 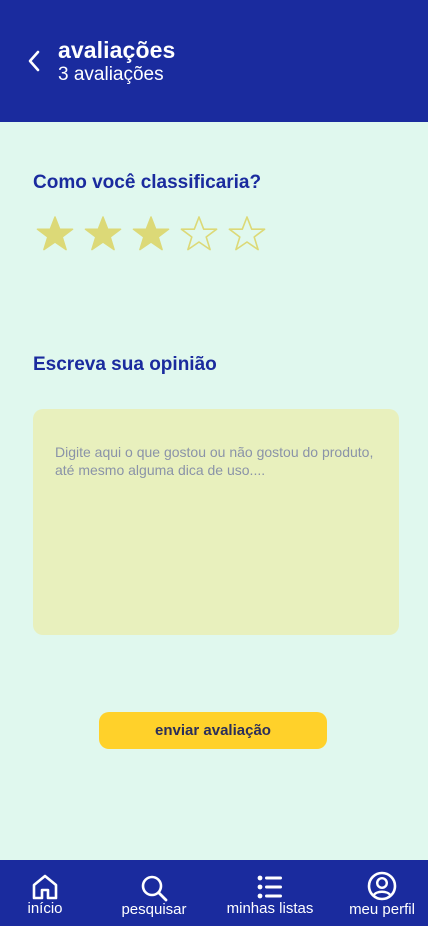 What do you see at coordinates (269, 887) in the screenshot?
I see `list-icon` at bounding box center [269, 887].